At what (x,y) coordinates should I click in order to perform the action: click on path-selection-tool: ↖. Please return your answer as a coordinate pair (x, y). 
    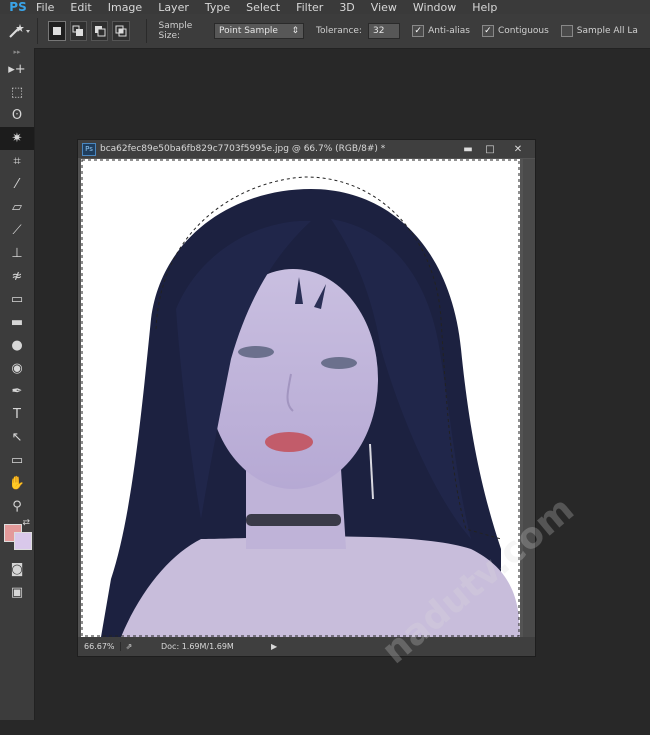
    Looking at the image, I should click on (17, 437).